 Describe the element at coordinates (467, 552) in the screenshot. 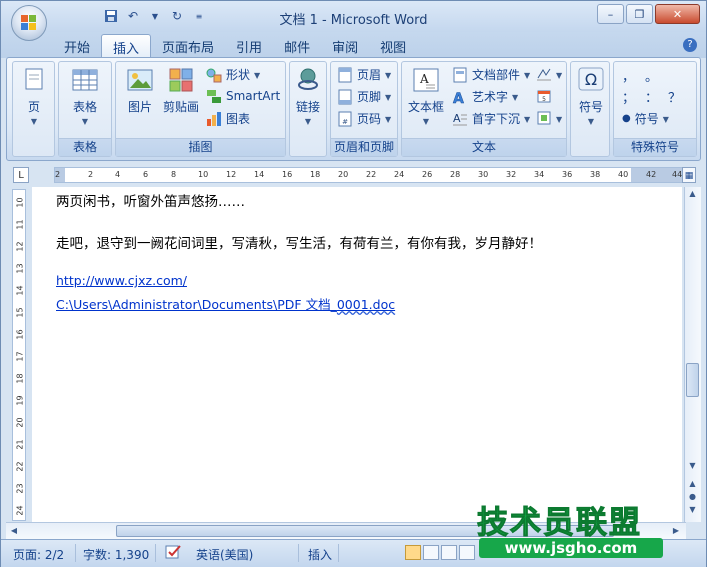

I see `outline-view-icon` at that location.